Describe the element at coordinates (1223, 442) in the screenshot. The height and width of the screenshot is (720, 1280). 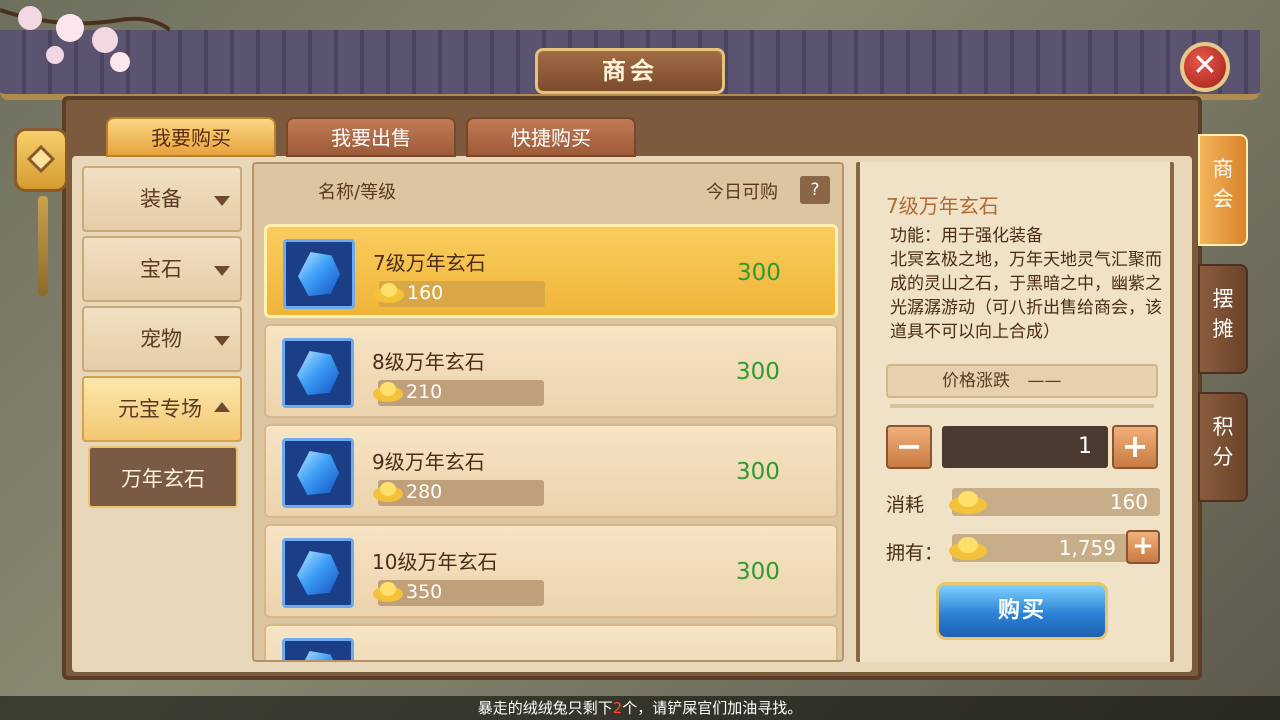
I see `side-tab-label: 积分` at that location.